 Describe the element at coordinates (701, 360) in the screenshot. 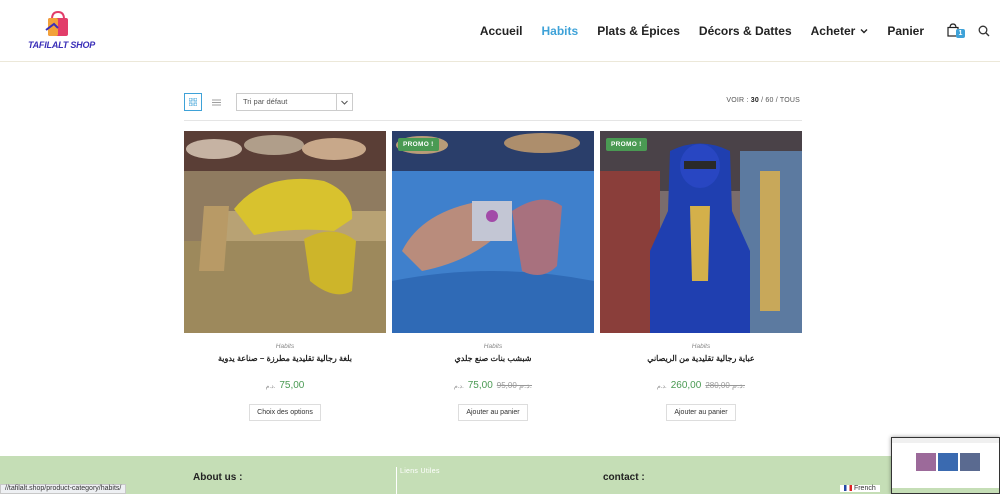

I see `product-title: عباية رجالية تقليدية من الريصاني` at that location.